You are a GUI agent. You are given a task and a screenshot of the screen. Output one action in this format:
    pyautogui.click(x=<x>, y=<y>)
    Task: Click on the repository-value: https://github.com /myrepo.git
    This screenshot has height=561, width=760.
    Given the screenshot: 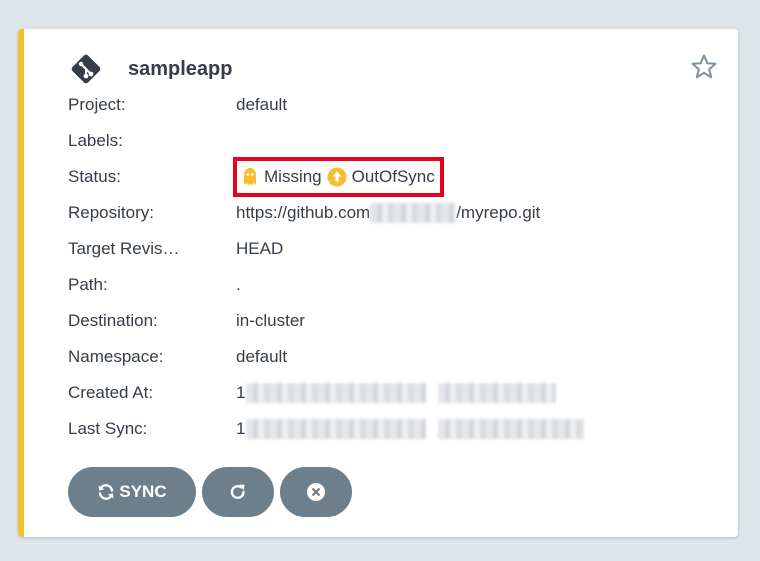 What is the action you would take?
    pyautogui.click(x=388, y=213)
    